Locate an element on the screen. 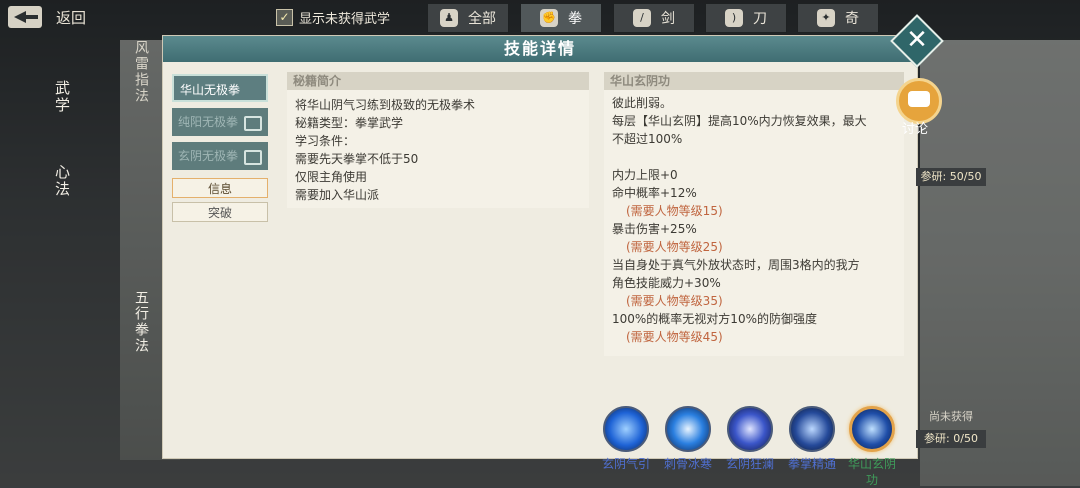 Image resolution: width=1080 pixels, height=488 pixels. filter-blade-label: 刀 is located at coordinates (760, 19).